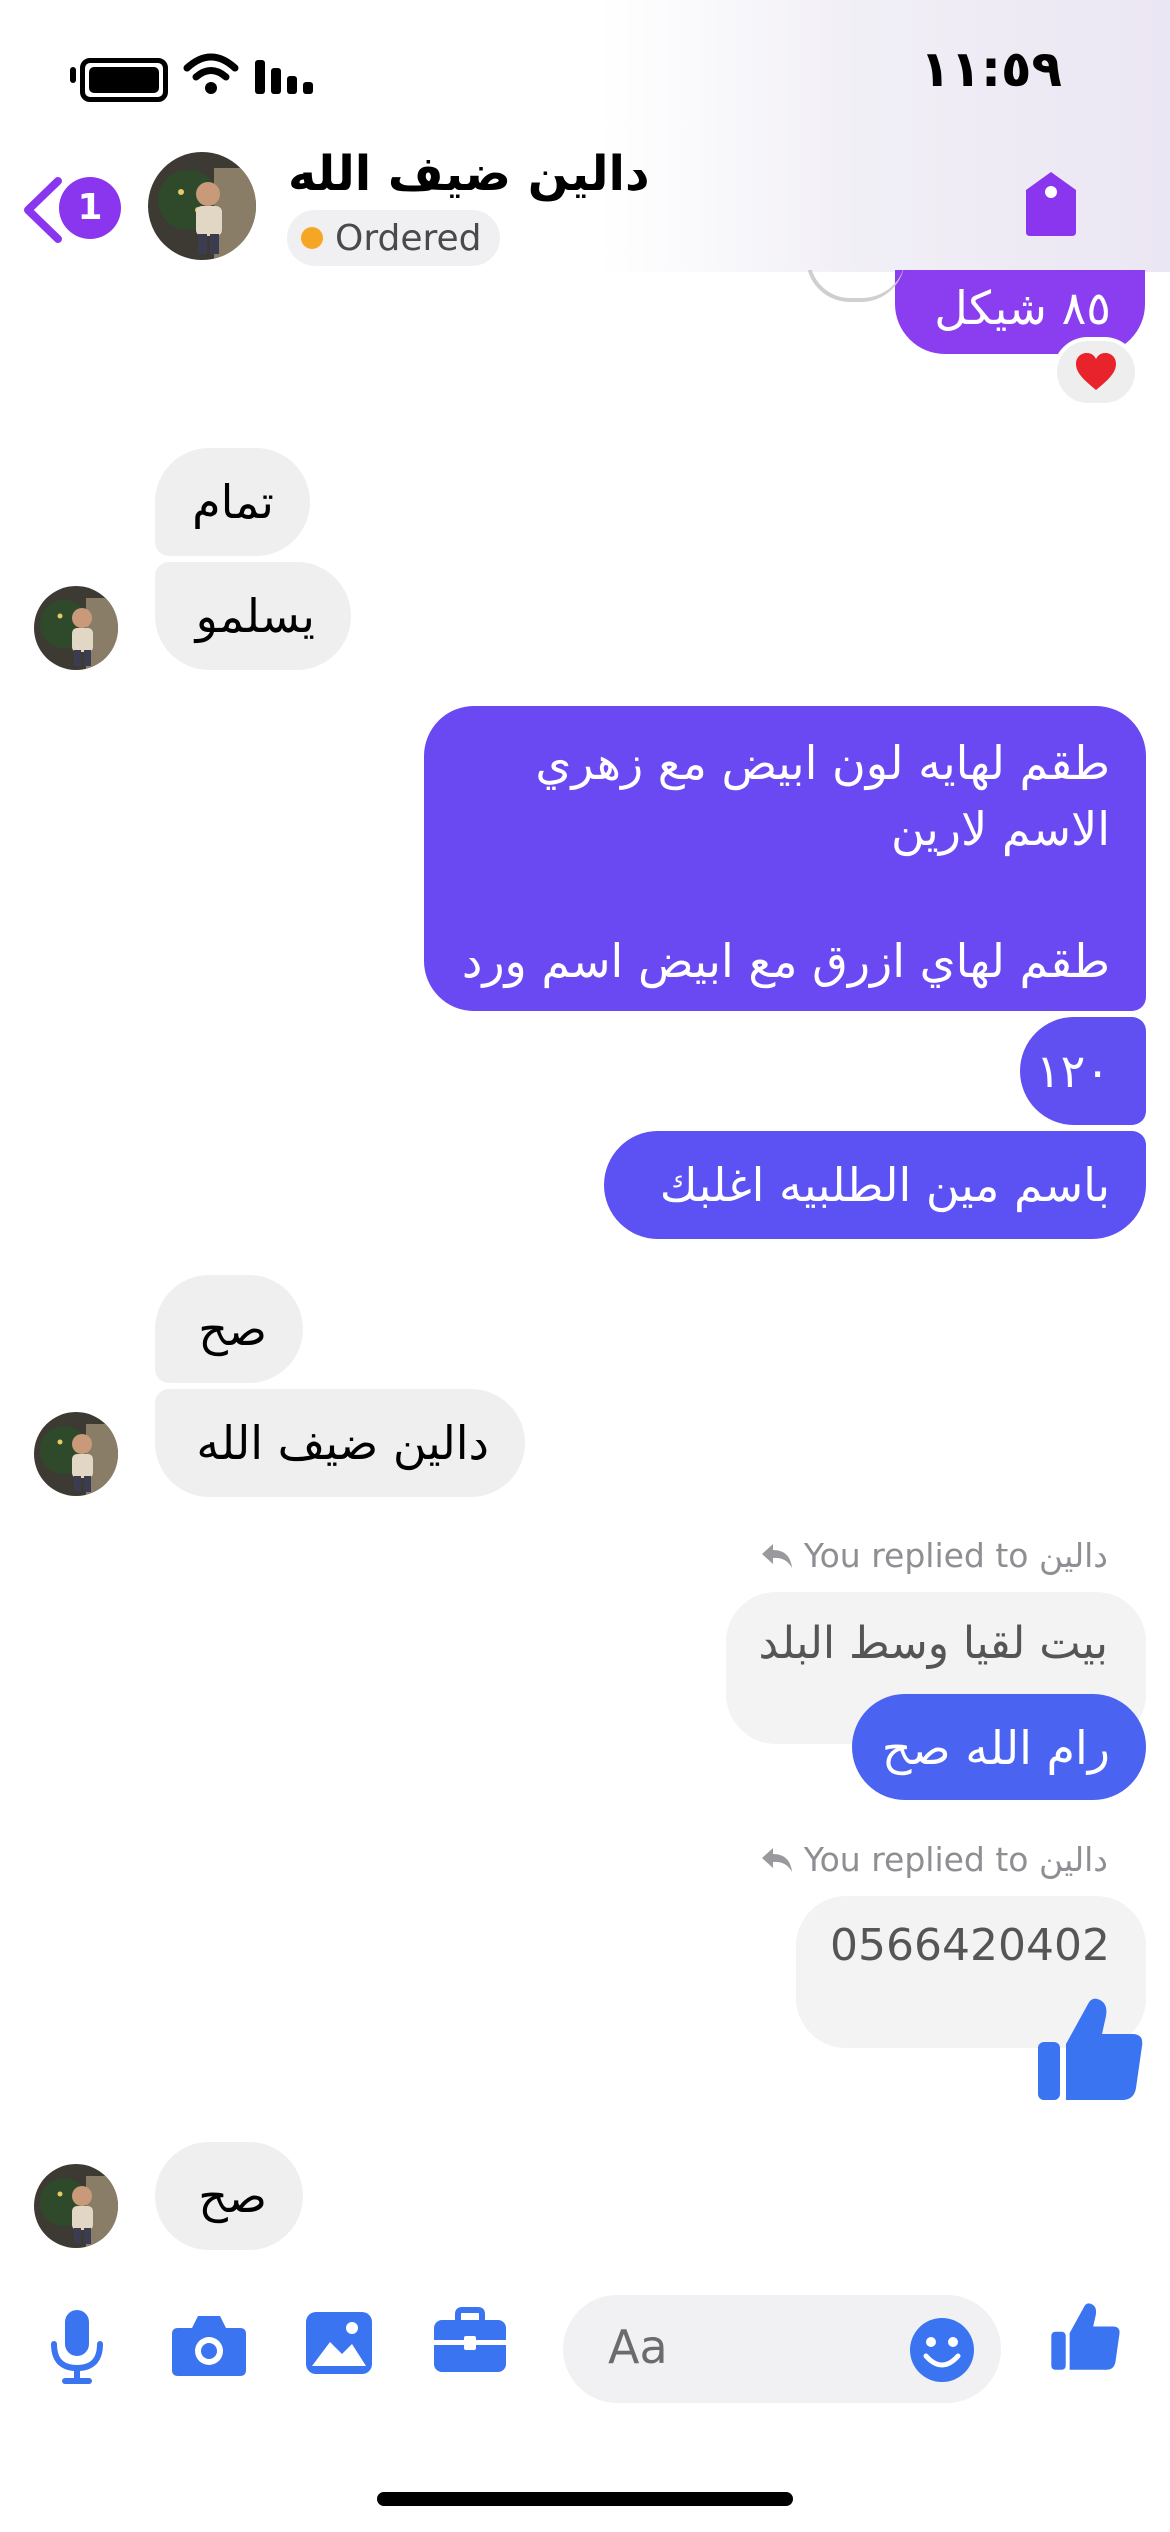 This screenshot has width=1170, height=2532. What do you see at coordinates (1051, 204) in the screenshot?
I see `order-tag-icon` at bounding box center [1051, 204].